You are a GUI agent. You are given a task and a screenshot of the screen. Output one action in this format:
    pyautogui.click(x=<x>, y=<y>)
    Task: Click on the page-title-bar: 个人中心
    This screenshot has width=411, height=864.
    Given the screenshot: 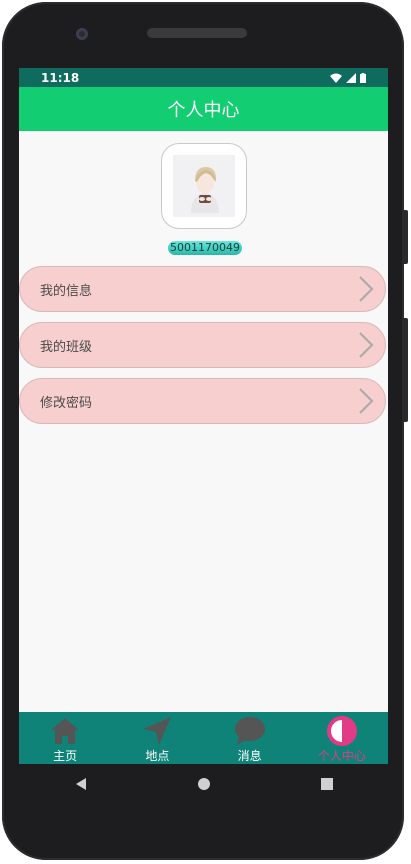 What is the action you would take?
    pyautogui.click(x=203, y=109)
    